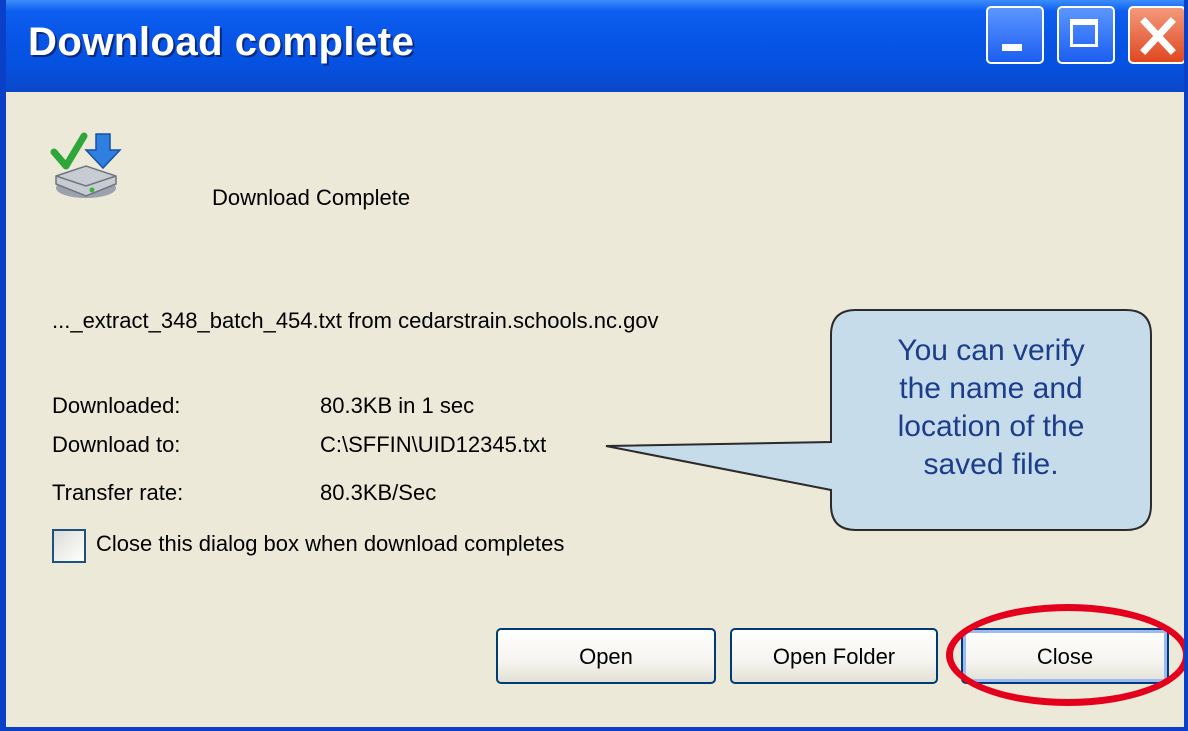 This screenshot has width=1188, height=731. I want to click on download-to-value: C:\SFFIN\UID12345.txt, so click(433, 444).